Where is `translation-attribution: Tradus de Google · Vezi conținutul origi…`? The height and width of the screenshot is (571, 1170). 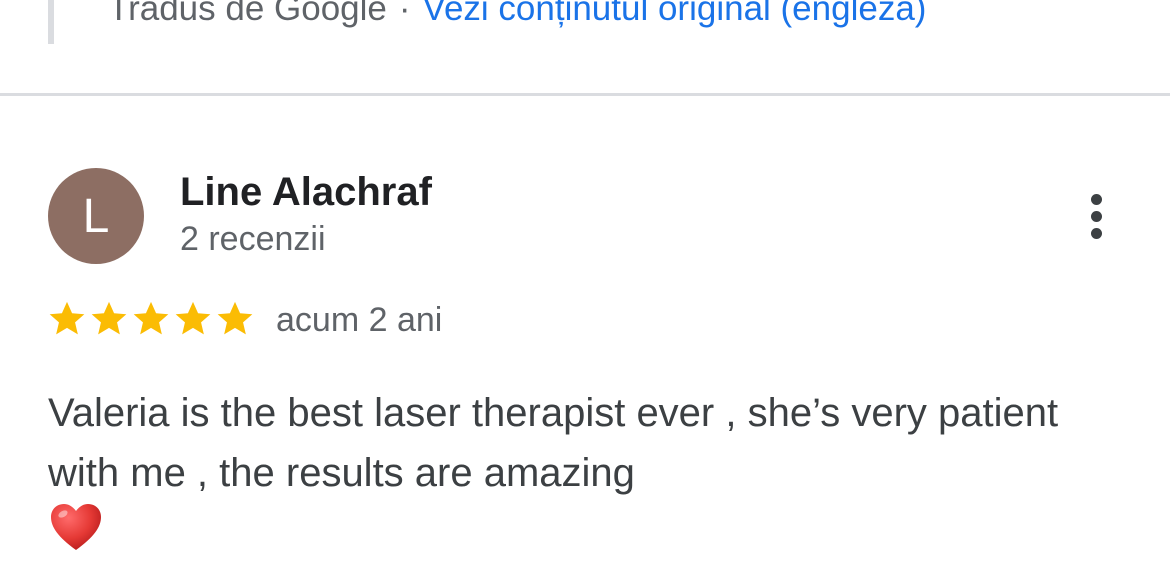
translation-attribution: Tradus de Google · Vezi conținutul origi… is located at coordinates (487, 22).